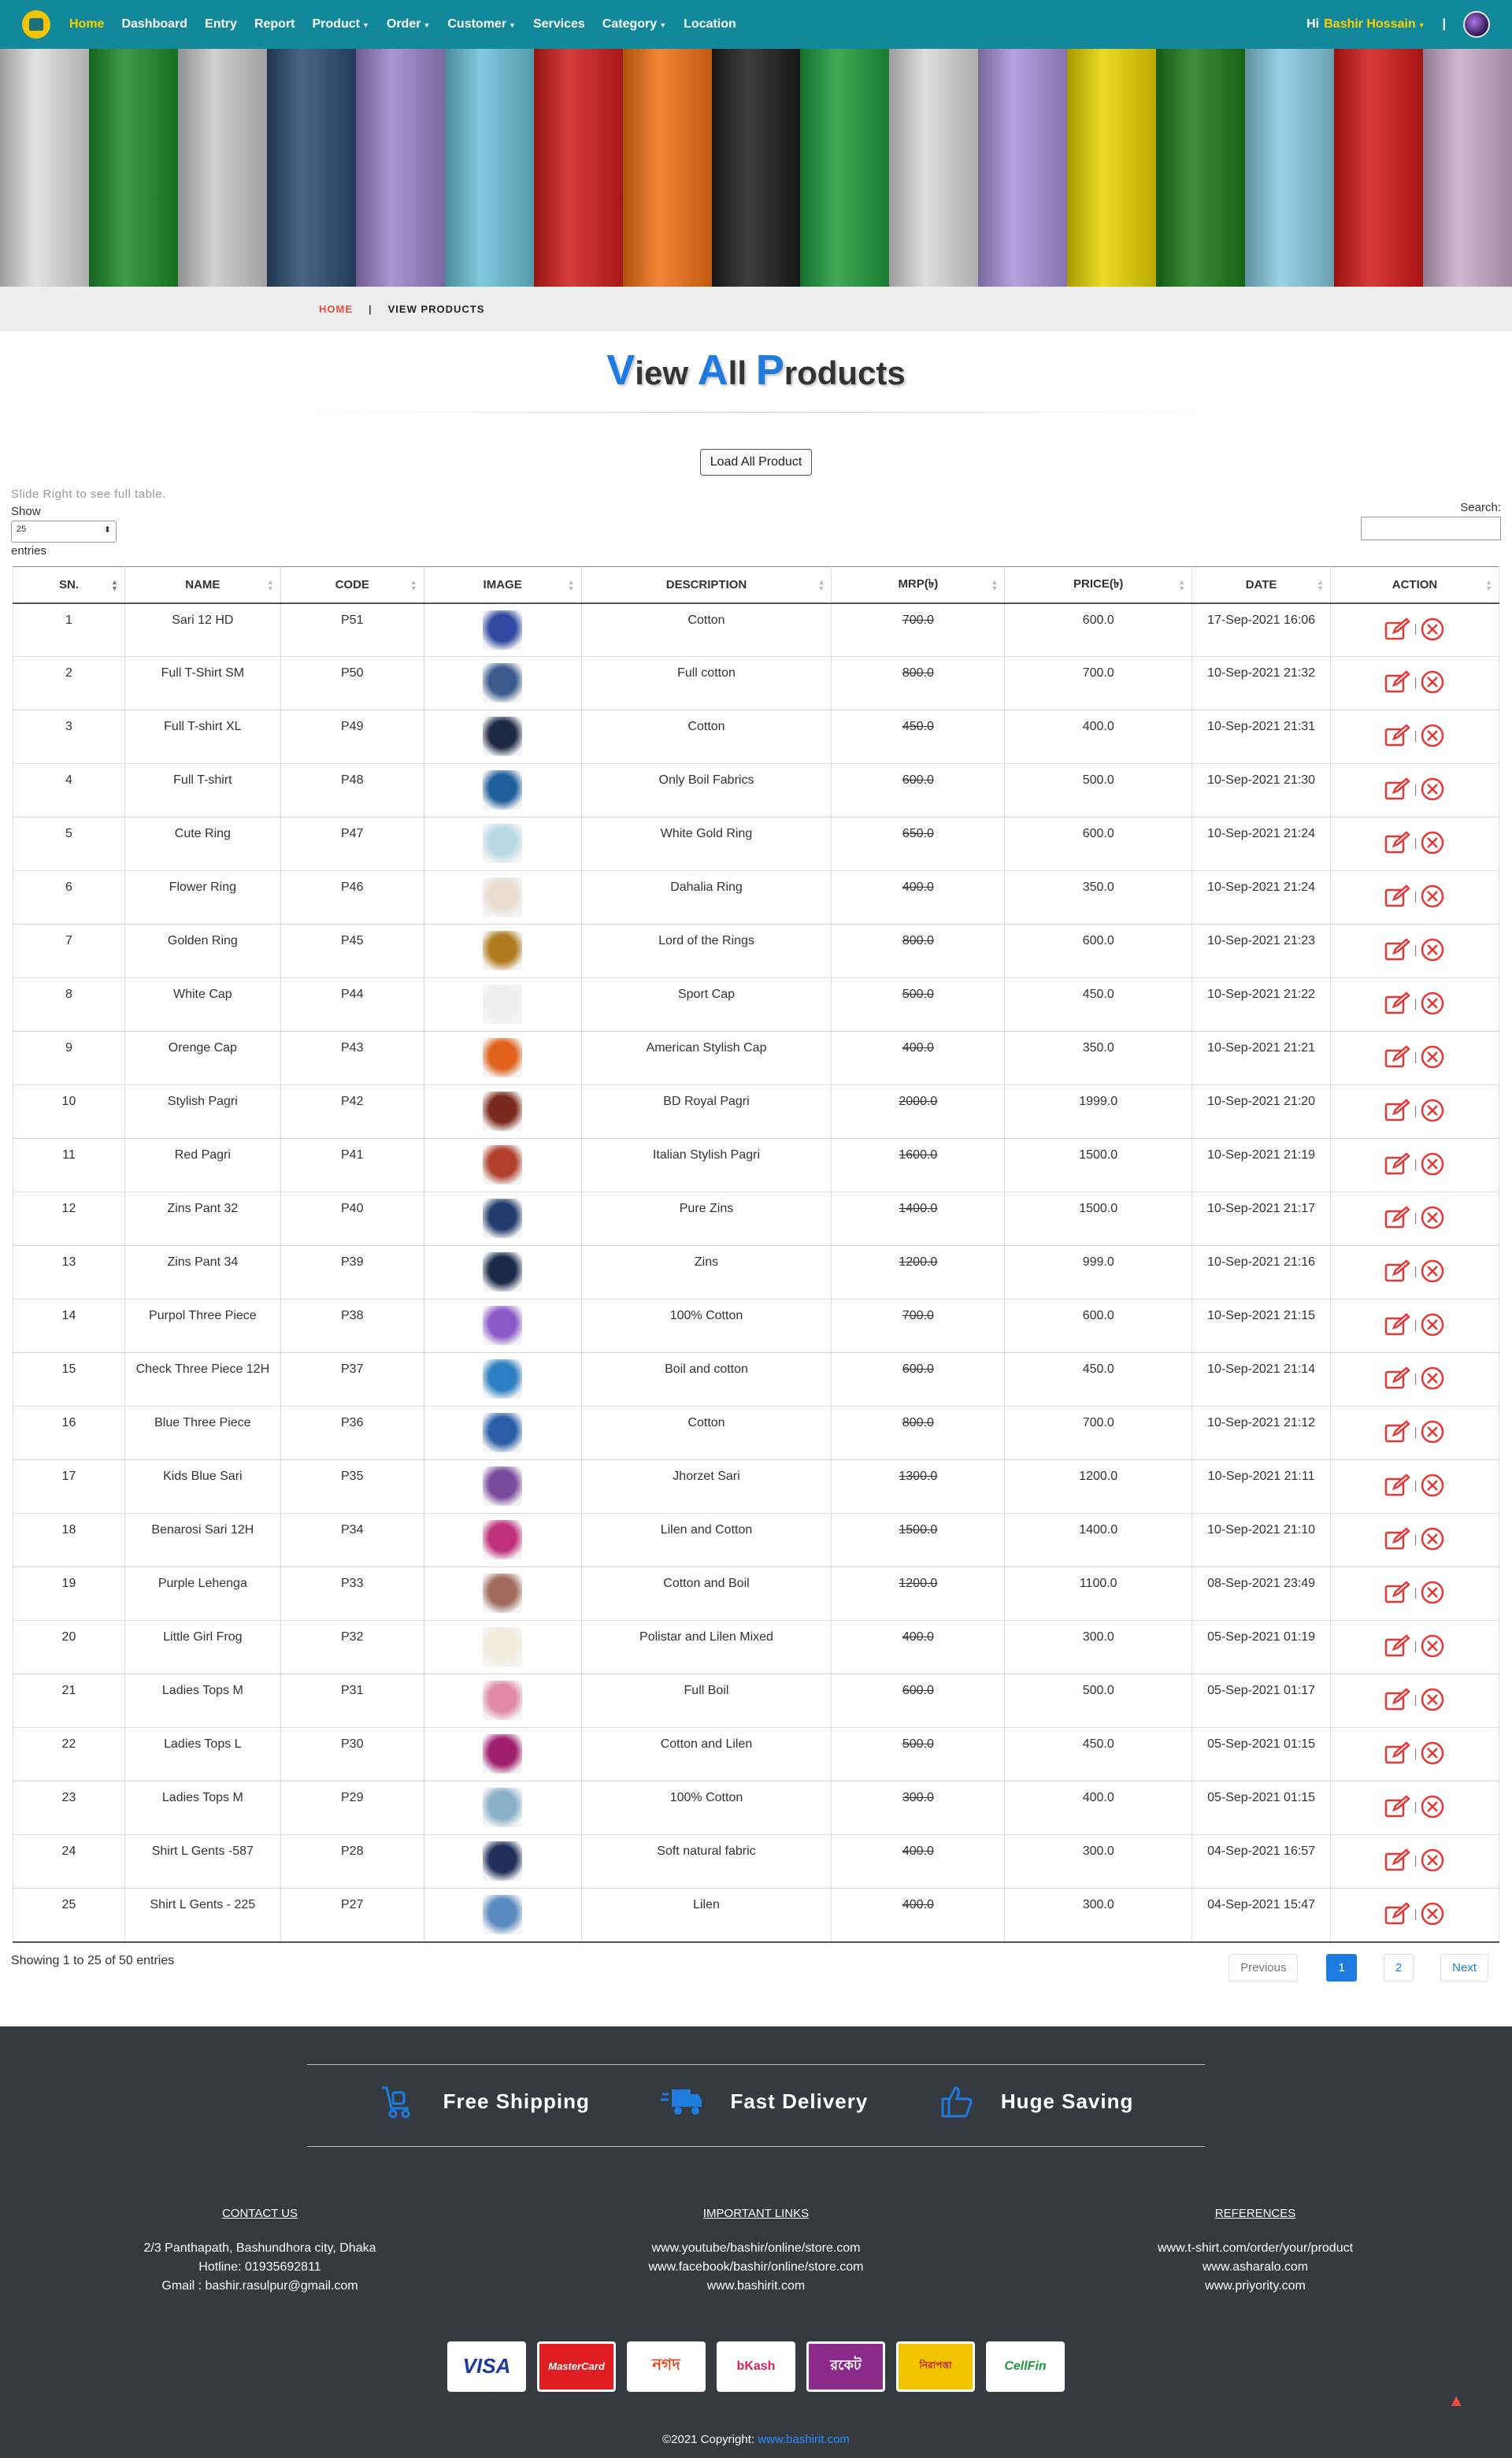 This screenshot has width=1512, height=2458. I want to click on reference-link: www.asharalo.com, so click(1255, 2267).